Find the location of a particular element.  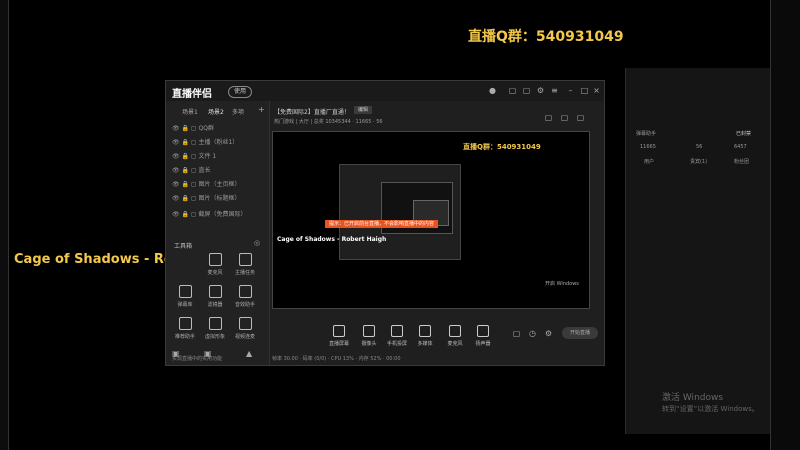

activation-watermark-title: 激活 Windows is located at coordinates (693, 398).